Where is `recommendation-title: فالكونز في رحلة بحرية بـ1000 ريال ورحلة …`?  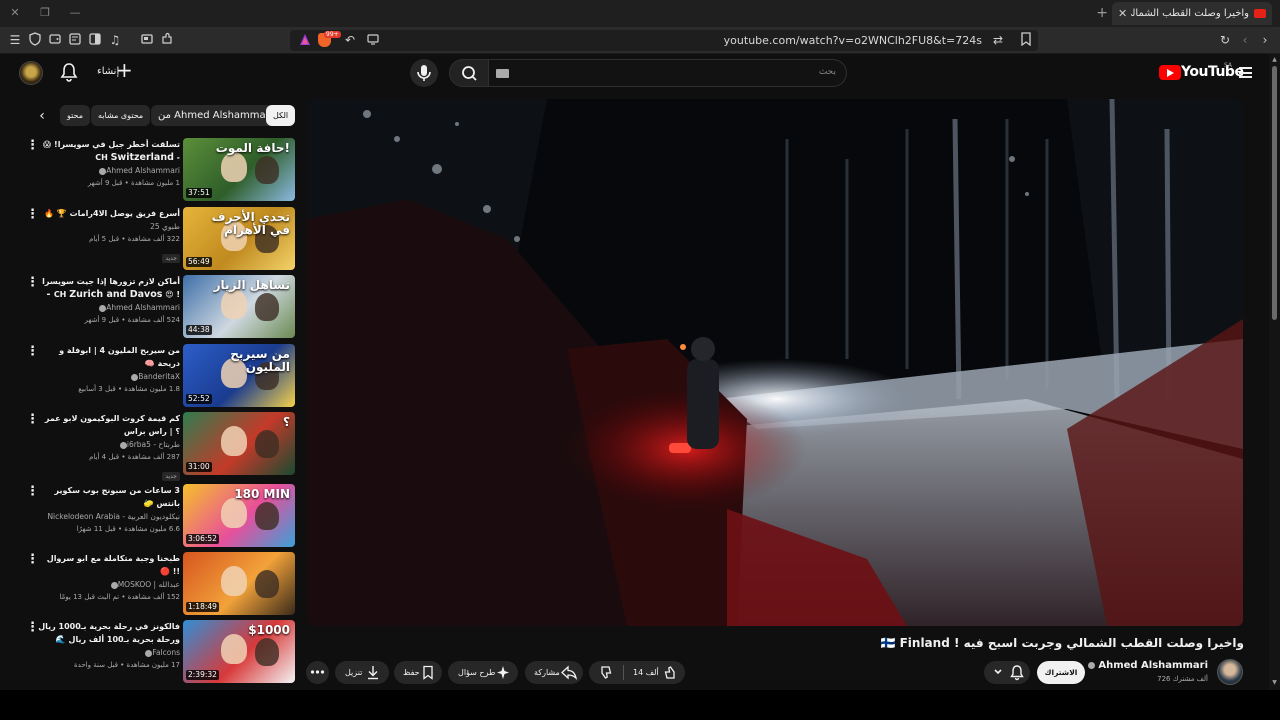
recommendation-title: فالكونز في رحلة بحرية بـ1000 ريال ورحلة … is located at coordinates (109, 633).